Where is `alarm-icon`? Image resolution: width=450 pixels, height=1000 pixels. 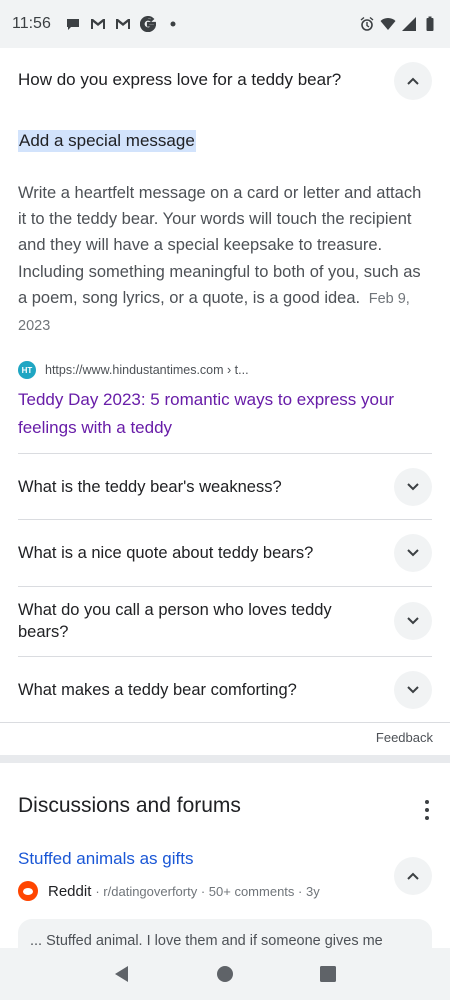
alarm-icon is located at coordinates (367, 23).